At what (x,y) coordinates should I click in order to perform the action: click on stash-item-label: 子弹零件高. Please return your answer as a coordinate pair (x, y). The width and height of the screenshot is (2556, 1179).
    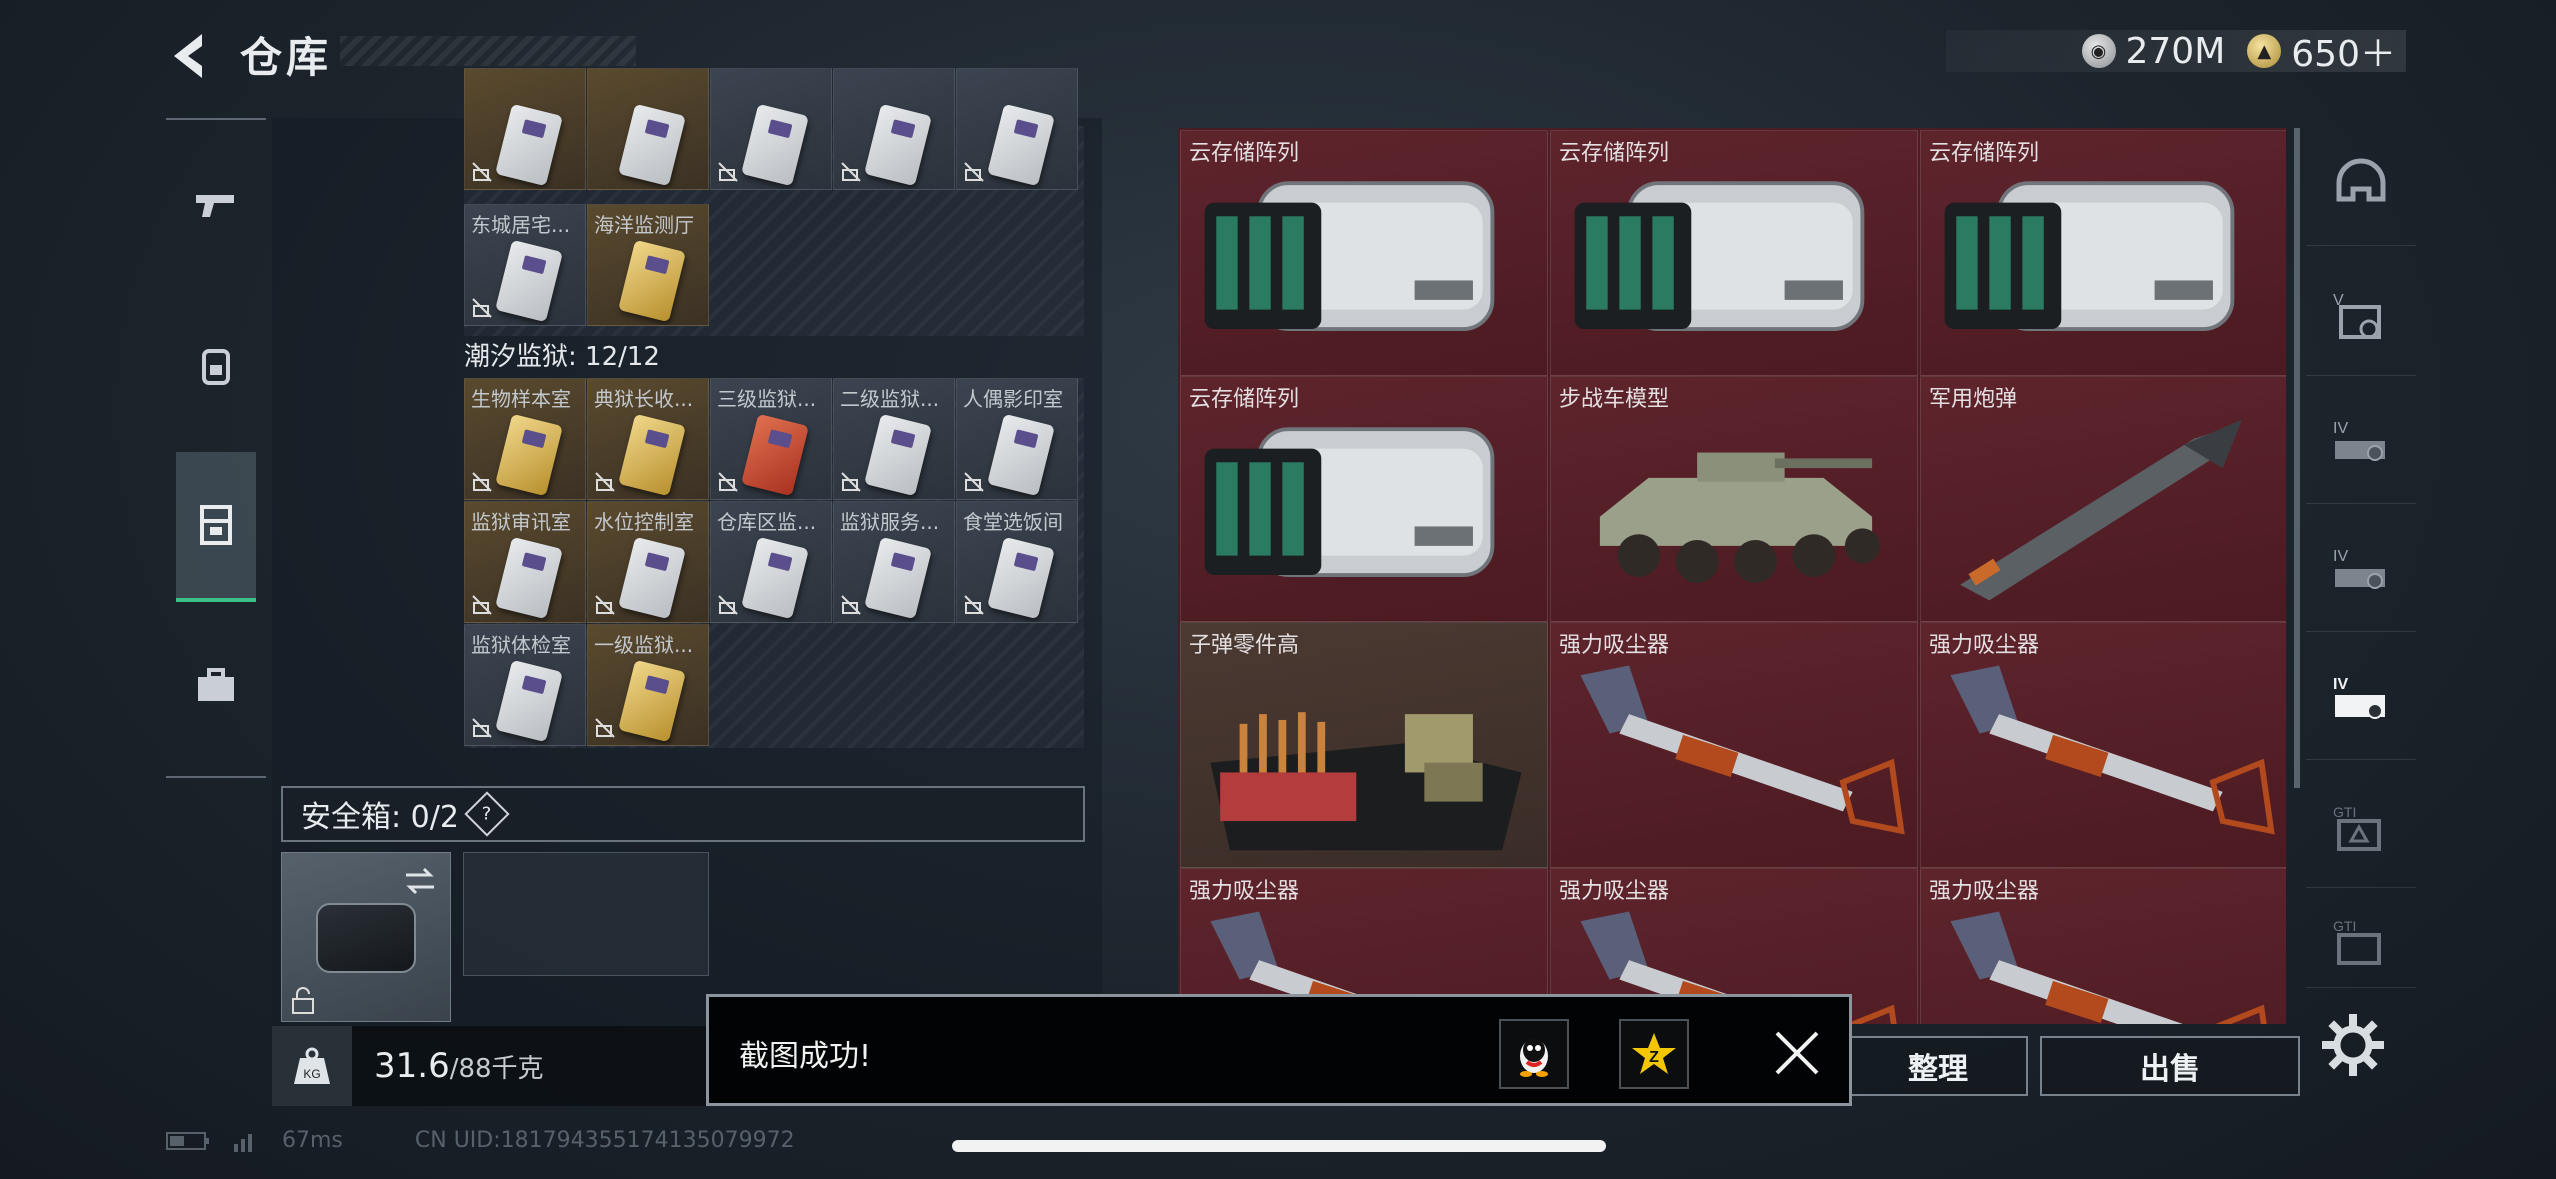
    Looking at the image, I should click on (1244, 645).